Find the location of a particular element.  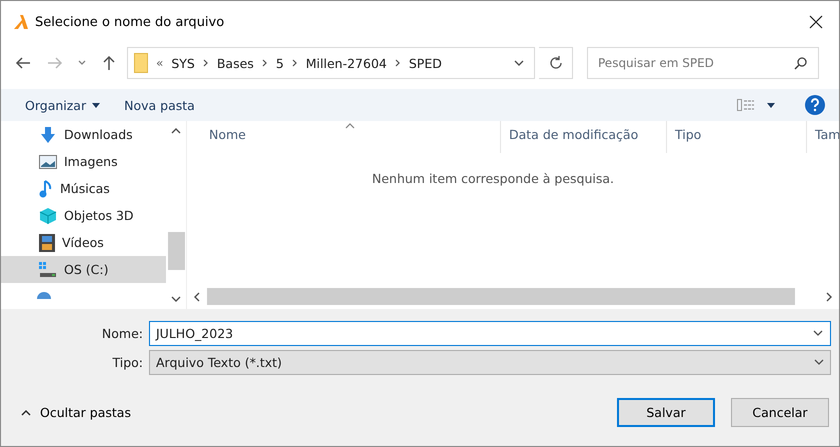

organize-menu-button: Organizar is located at coordinates (62, 105).